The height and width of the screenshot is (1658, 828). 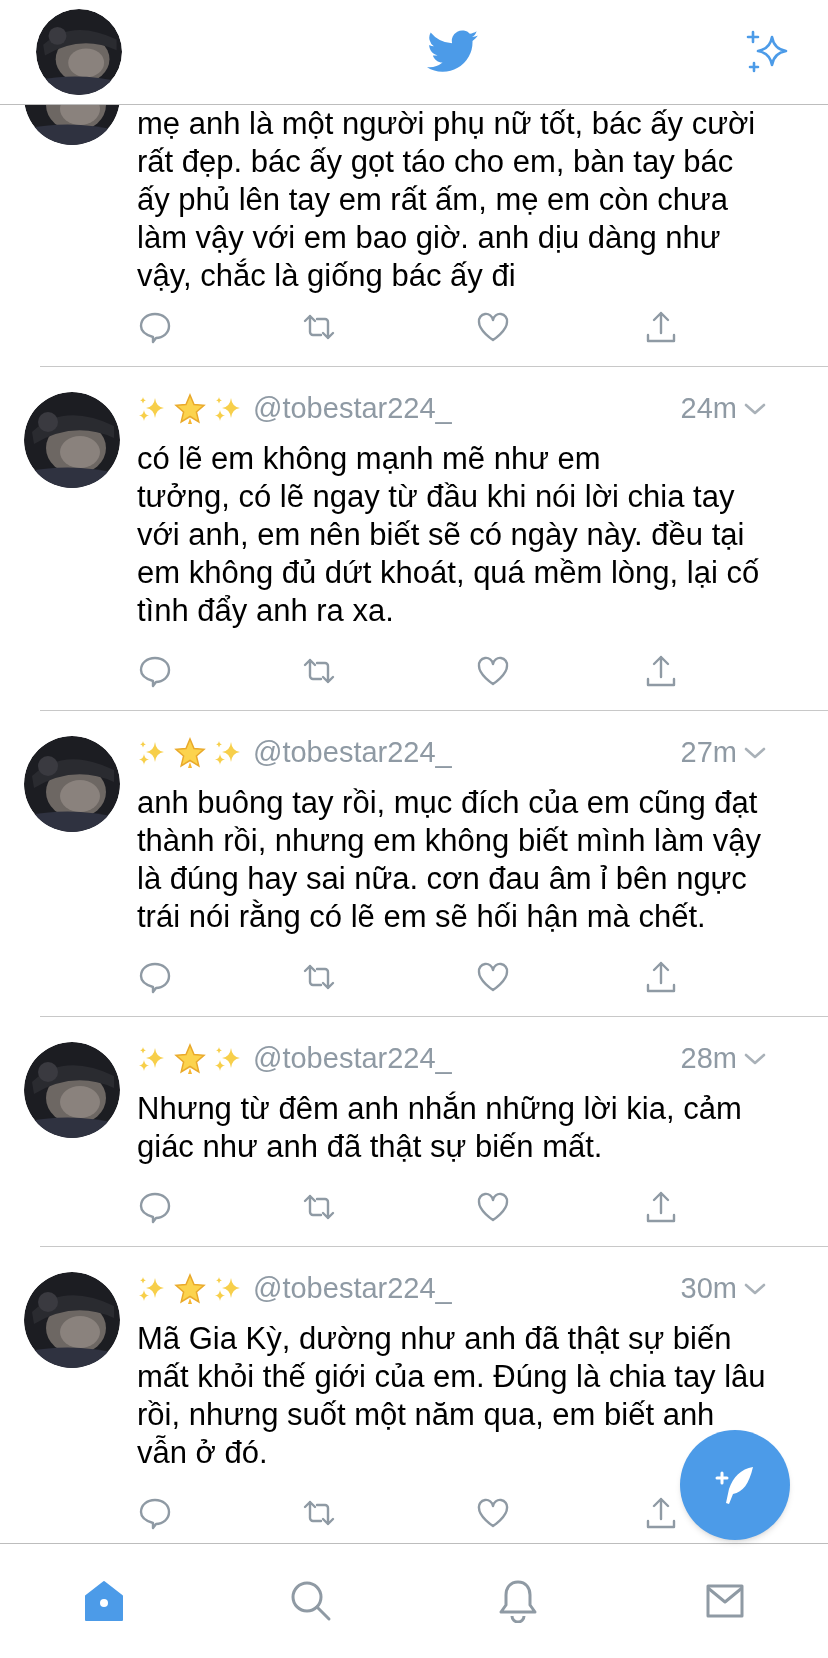 I want to click on tweet-time: 30m, so click(x=708, y=1289).